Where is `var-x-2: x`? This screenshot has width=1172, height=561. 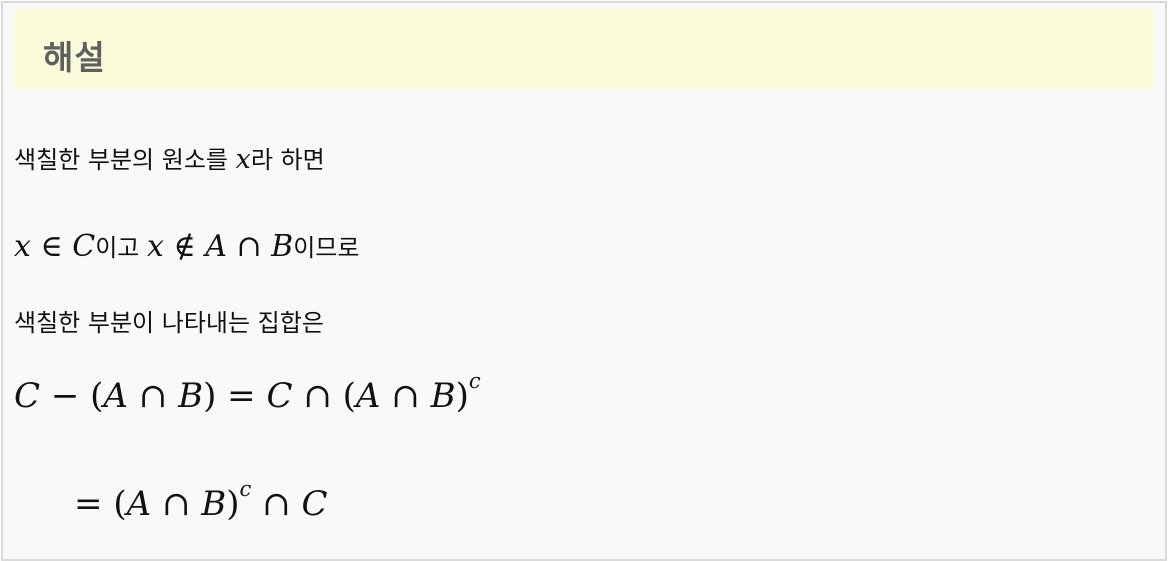 var-x-2: x is located at coordinates (155, 246).